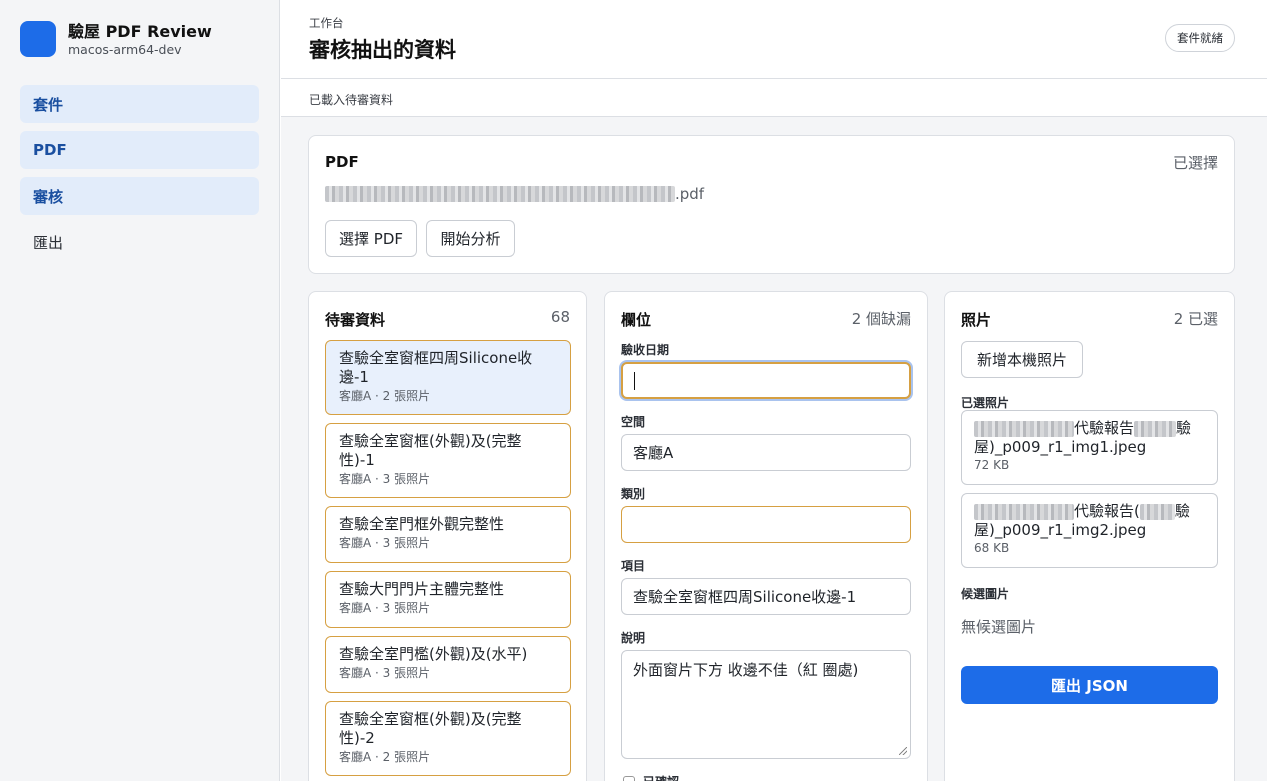 This screenshot has height=781, width=1267. Describe the element at coordinates (992, 465) in the screenshot. I see `photo-size: 72 KB` at that location.